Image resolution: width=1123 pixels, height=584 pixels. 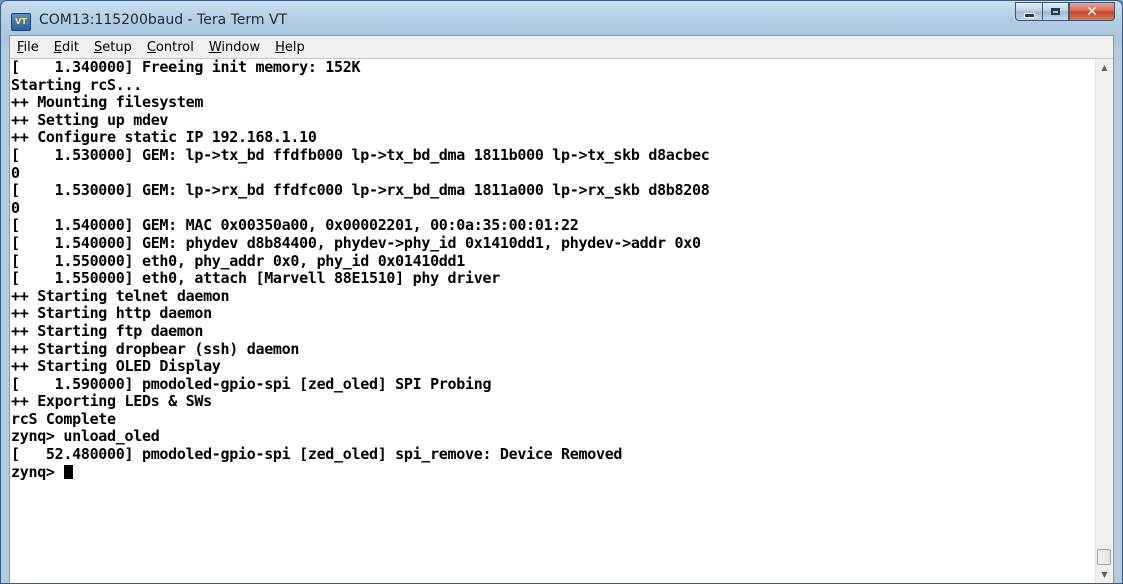 What do you see at coordinates (561, 47) in the screenshot?
I see `menu-bar: File Edit Setup Control Window Help` at bounding box center [561, 47].